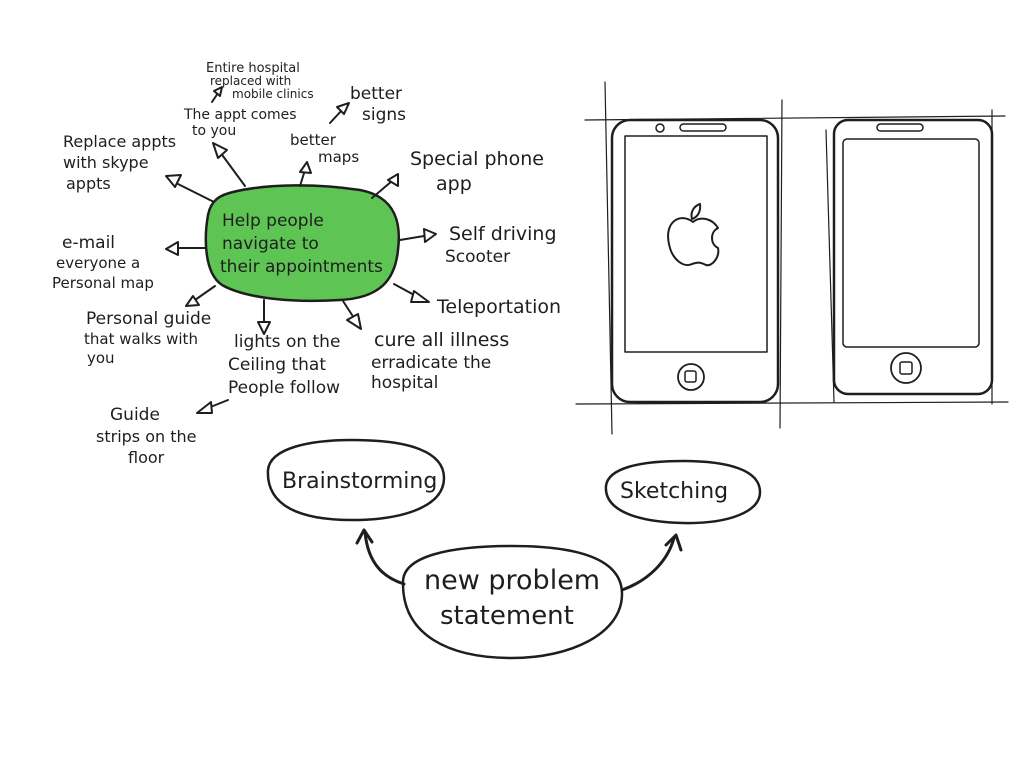  I want to click on idea-lights: lights on the Ceiling that People follow, so click(284, 365).